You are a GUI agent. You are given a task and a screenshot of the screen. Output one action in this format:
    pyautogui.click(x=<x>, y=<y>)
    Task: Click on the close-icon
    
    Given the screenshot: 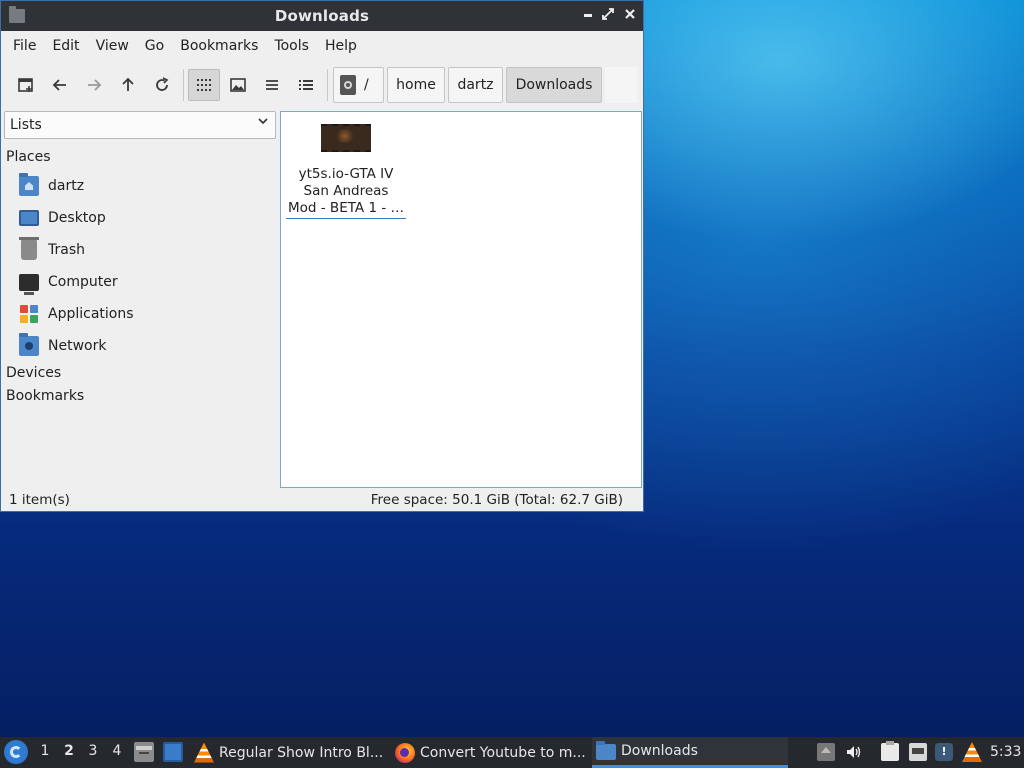 What is the action you would take?
    pyautogui.click(x=630, y=14)
    